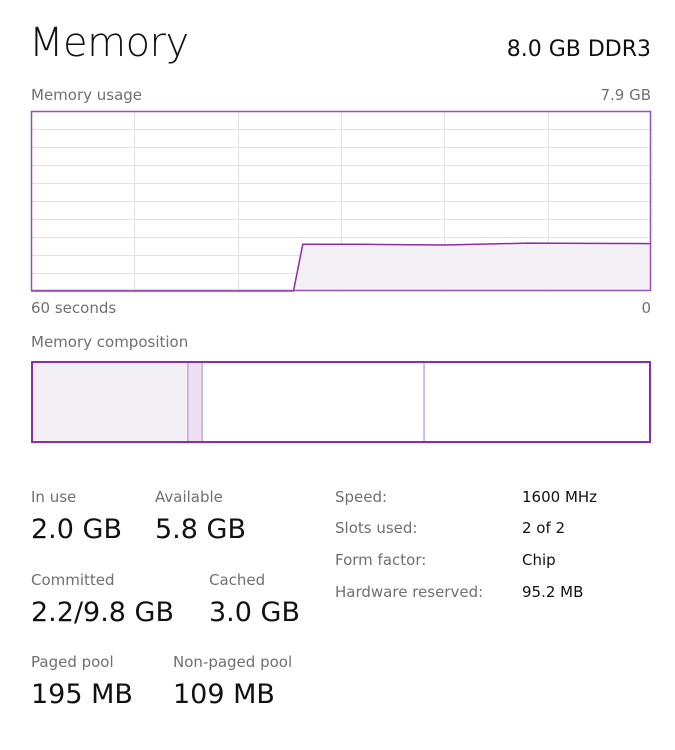 The height and width of the screenshot is (750, 675). What do you see at coordinates (254, 612) in the screenshot?
I see `cached-value: 3.0 GB` at bounding box center [254, 612].